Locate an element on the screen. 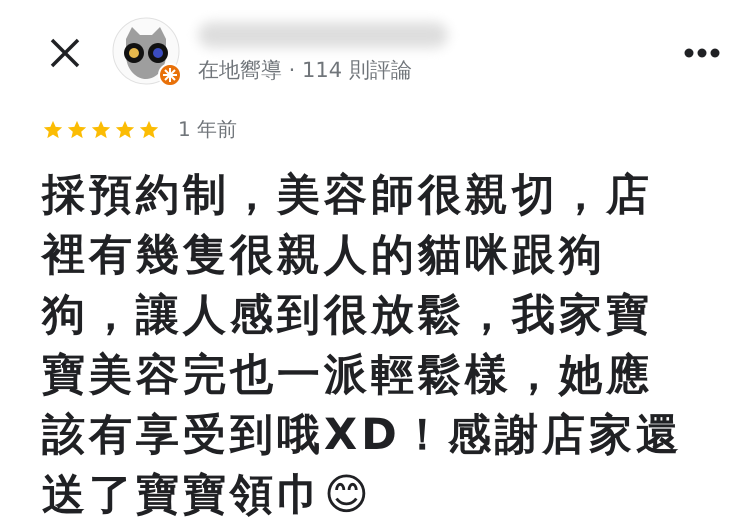 The image size is (750, 528). reviewer-subtitle: 在地嚮導 · 114 則評論 is located at coordinates (305, 70).